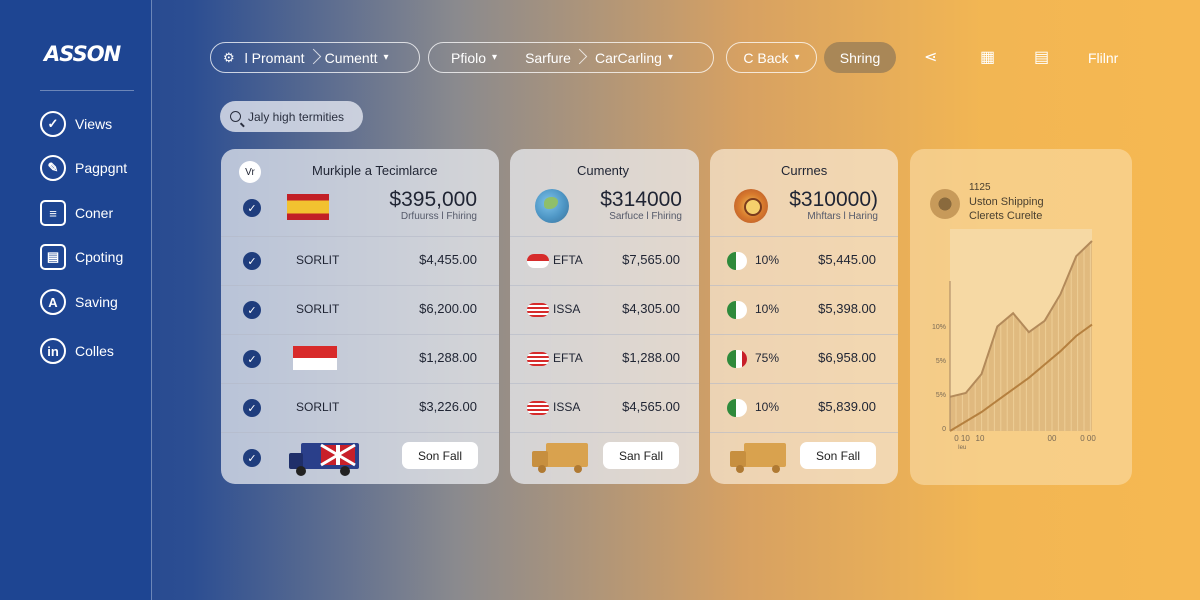  What do you see at coordinates (604, 192) in the screenshot?
I see `card-header: Cumenty $314000 Sarfuce l Fhiring` at bounding box center [604, 192].